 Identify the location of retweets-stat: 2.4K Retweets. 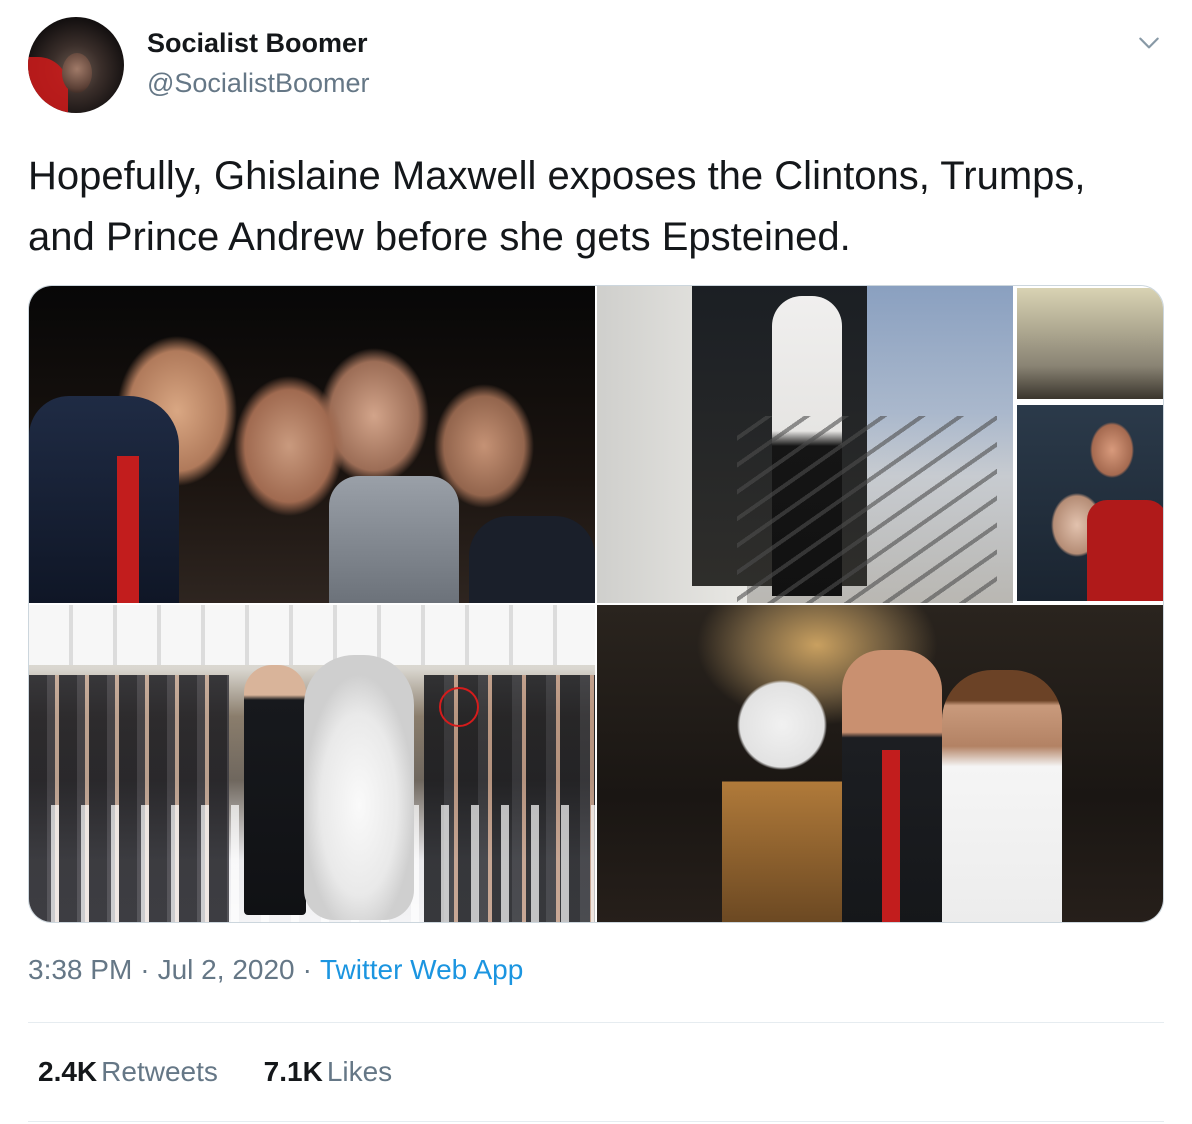
(128, 1072).